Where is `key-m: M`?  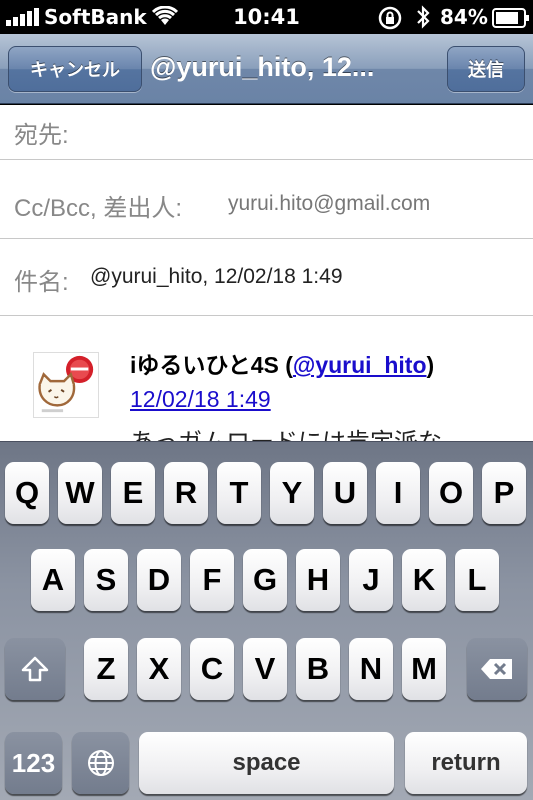 key-m: M is located at coordinates (424, 669).